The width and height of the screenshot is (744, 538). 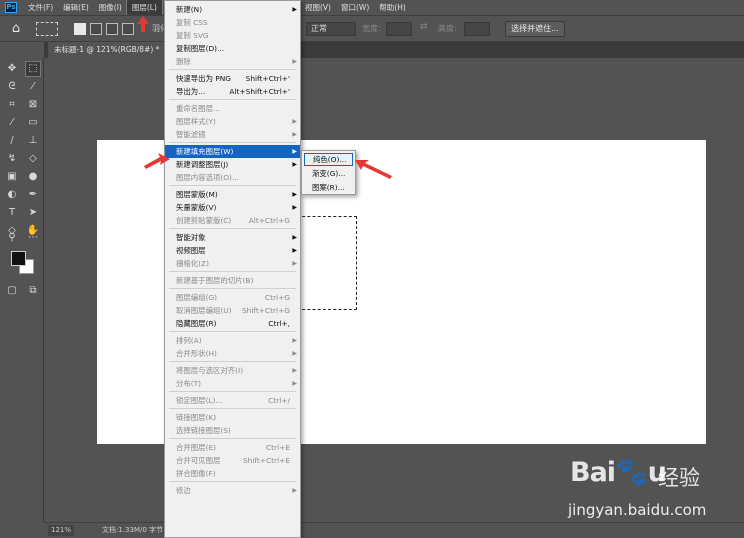 What do you see at coordinates (232, 310) in the screenshot?
I see `layer-menu-item: 取消图层编组(U) Shift+Ctrl+G` at bounding box center [232, 310].